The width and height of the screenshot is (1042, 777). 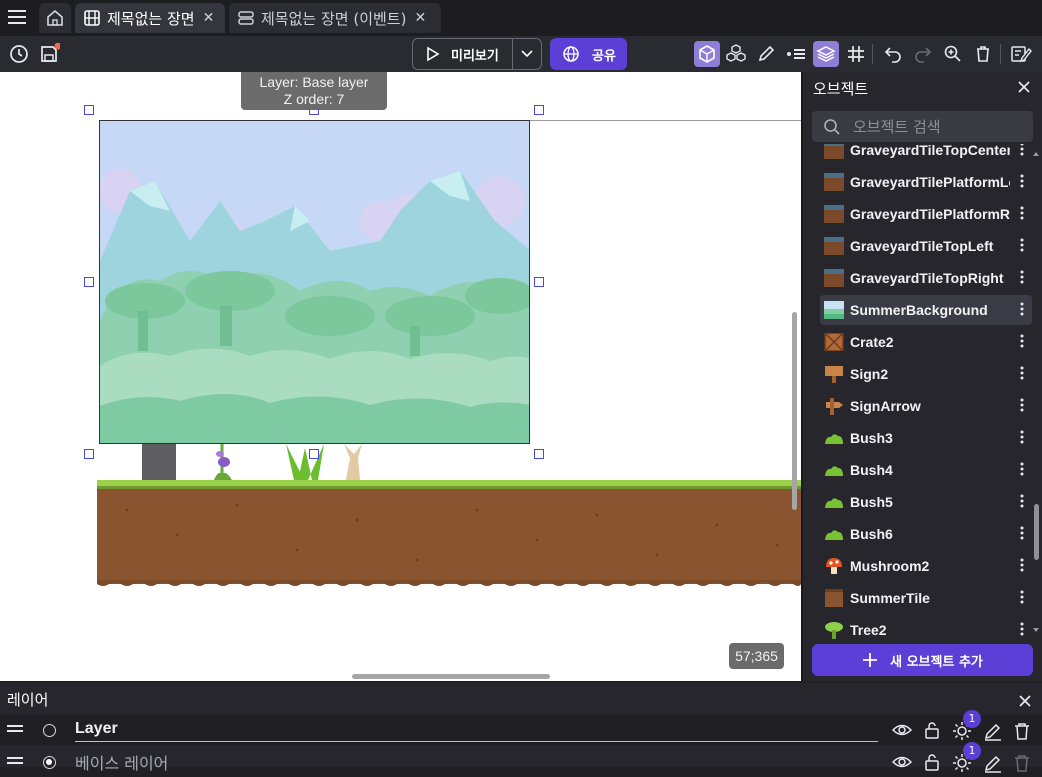 I want to click on list-item: GraveyardTileTopLeft, so click(x=926, y=246).